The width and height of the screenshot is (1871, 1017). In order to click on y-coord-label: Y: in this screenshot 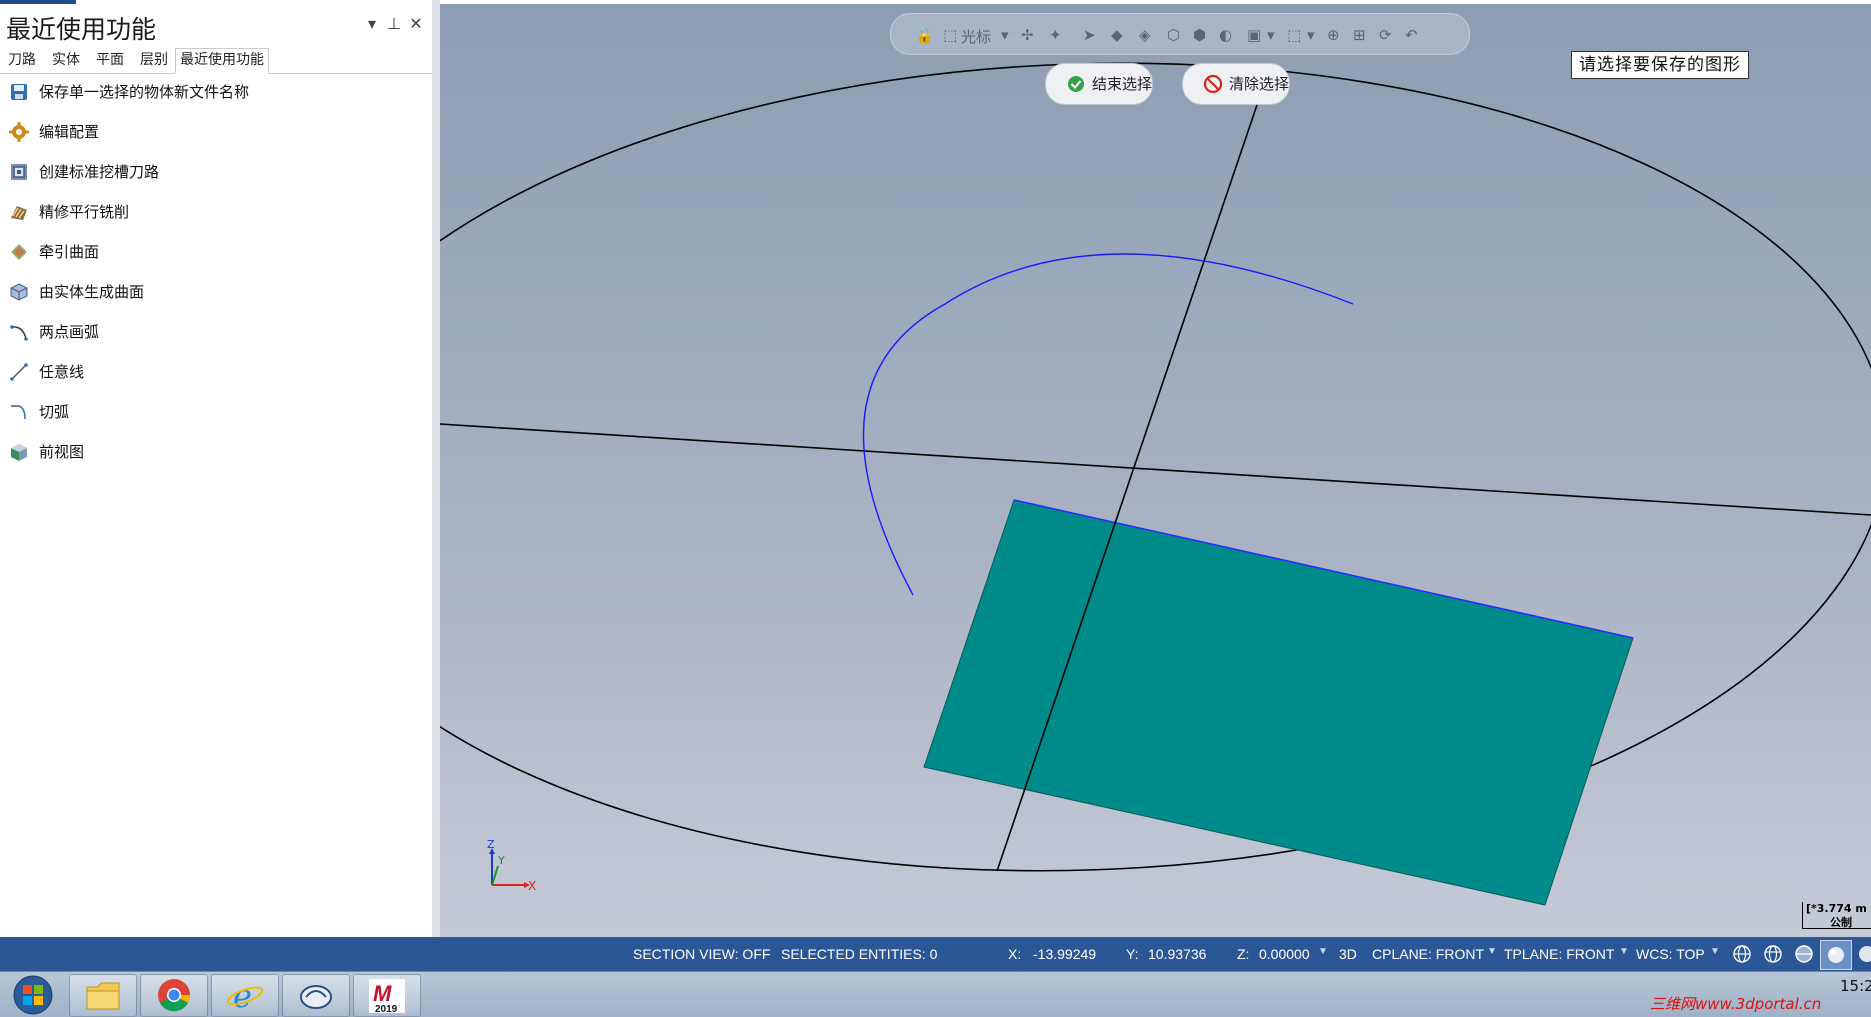, I will do `click(1132, 954)`.